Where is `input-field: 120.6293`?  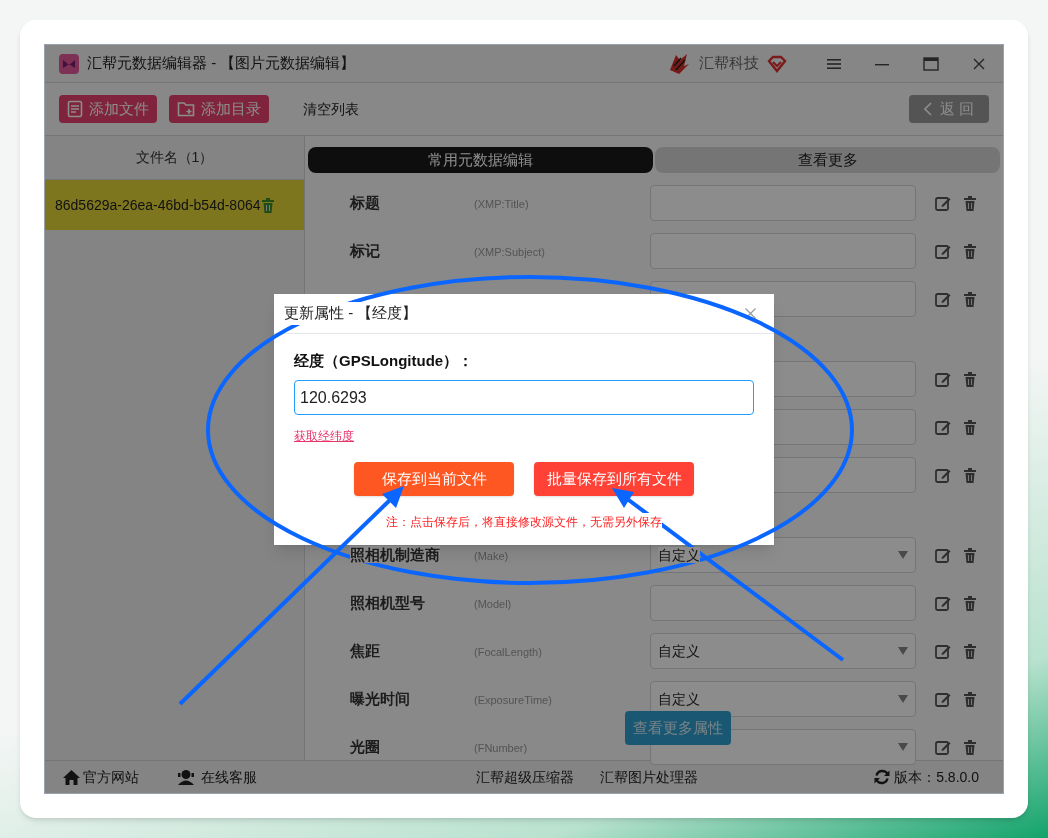
input-field: 120.6293 is located at coordinates (524, 397).